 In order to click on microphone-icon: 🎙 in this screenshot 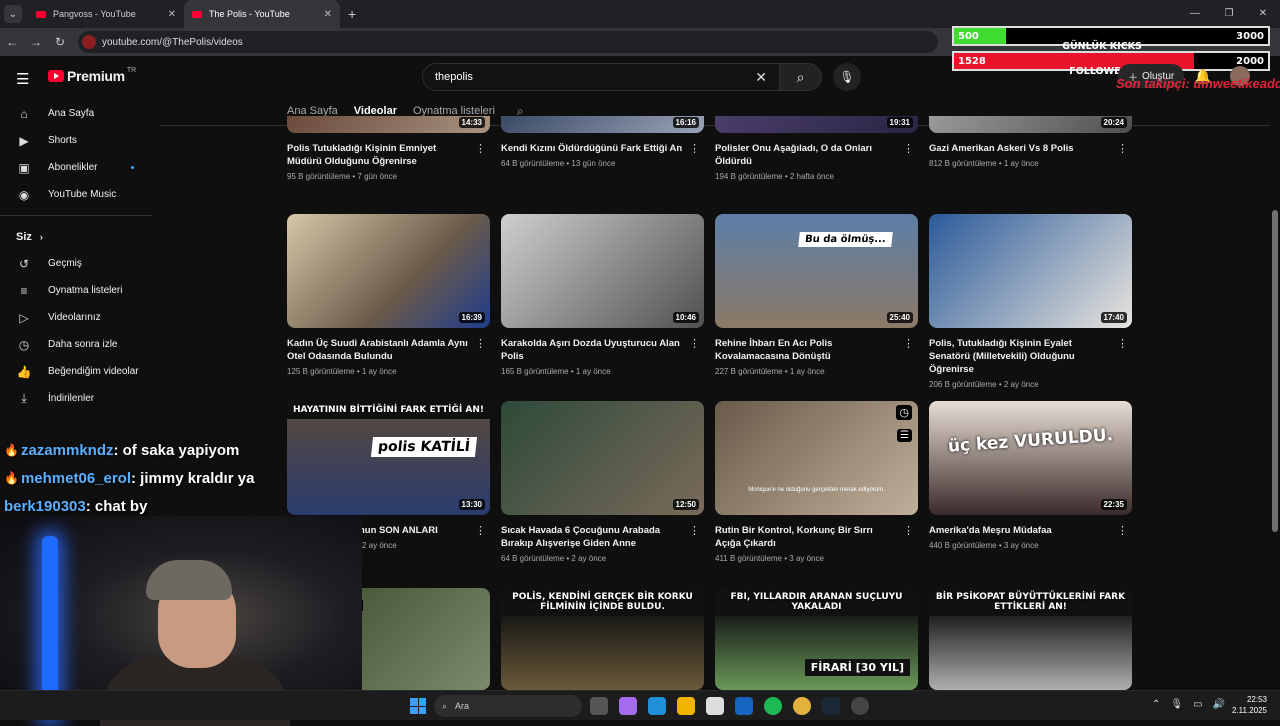, I will do `click(1176, 704)`.